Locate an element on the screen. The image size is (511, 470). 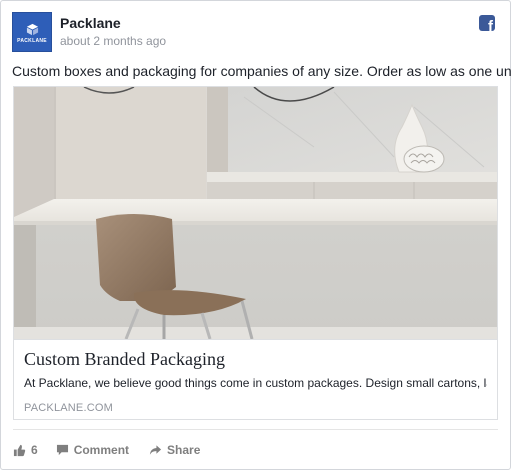
share-button: Share is located at coordinates (174, 450).